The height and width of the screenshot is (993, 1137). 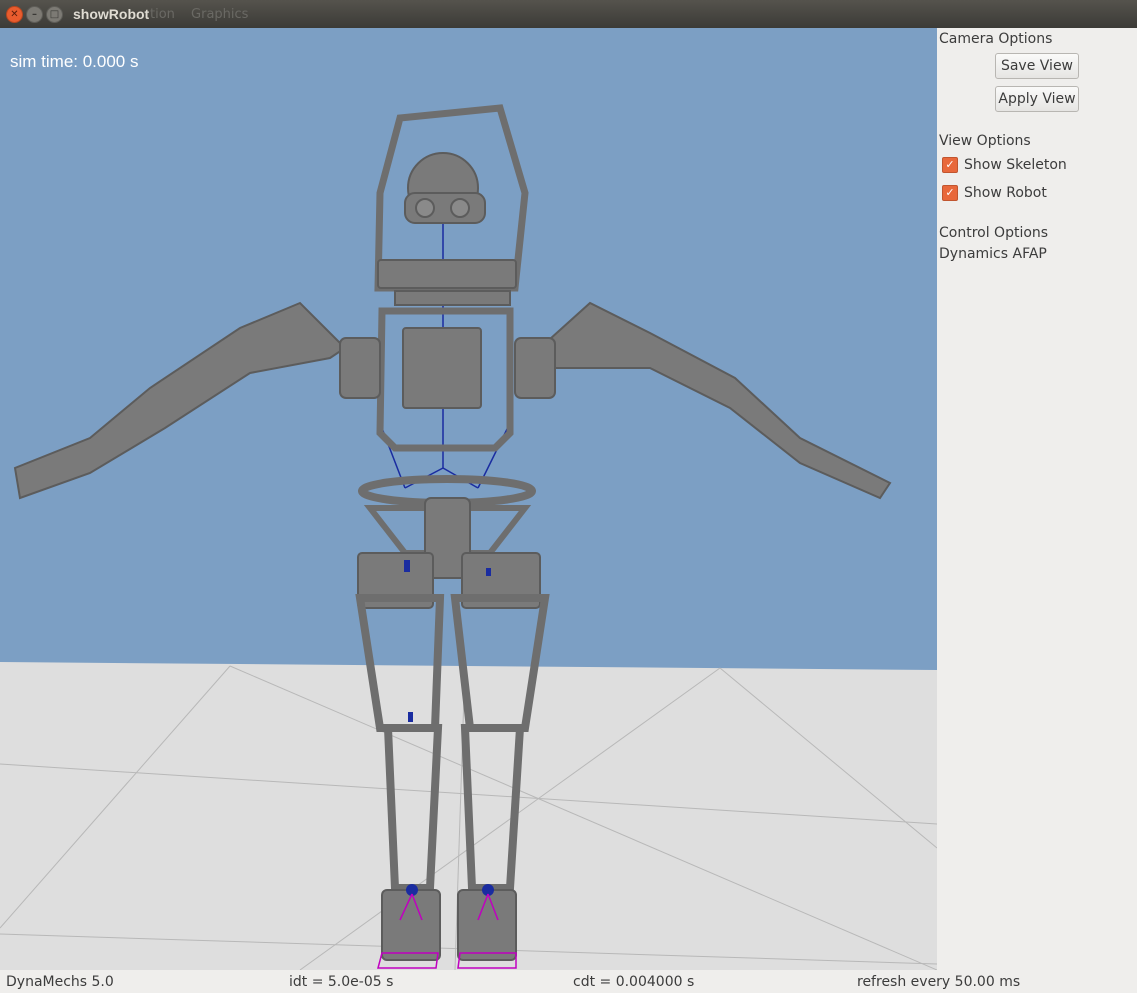 What do you see at coordinates (950, 193) in the screenshot?
I see `show-robot-checkbox: ✓` at bounding box center [950, 193].